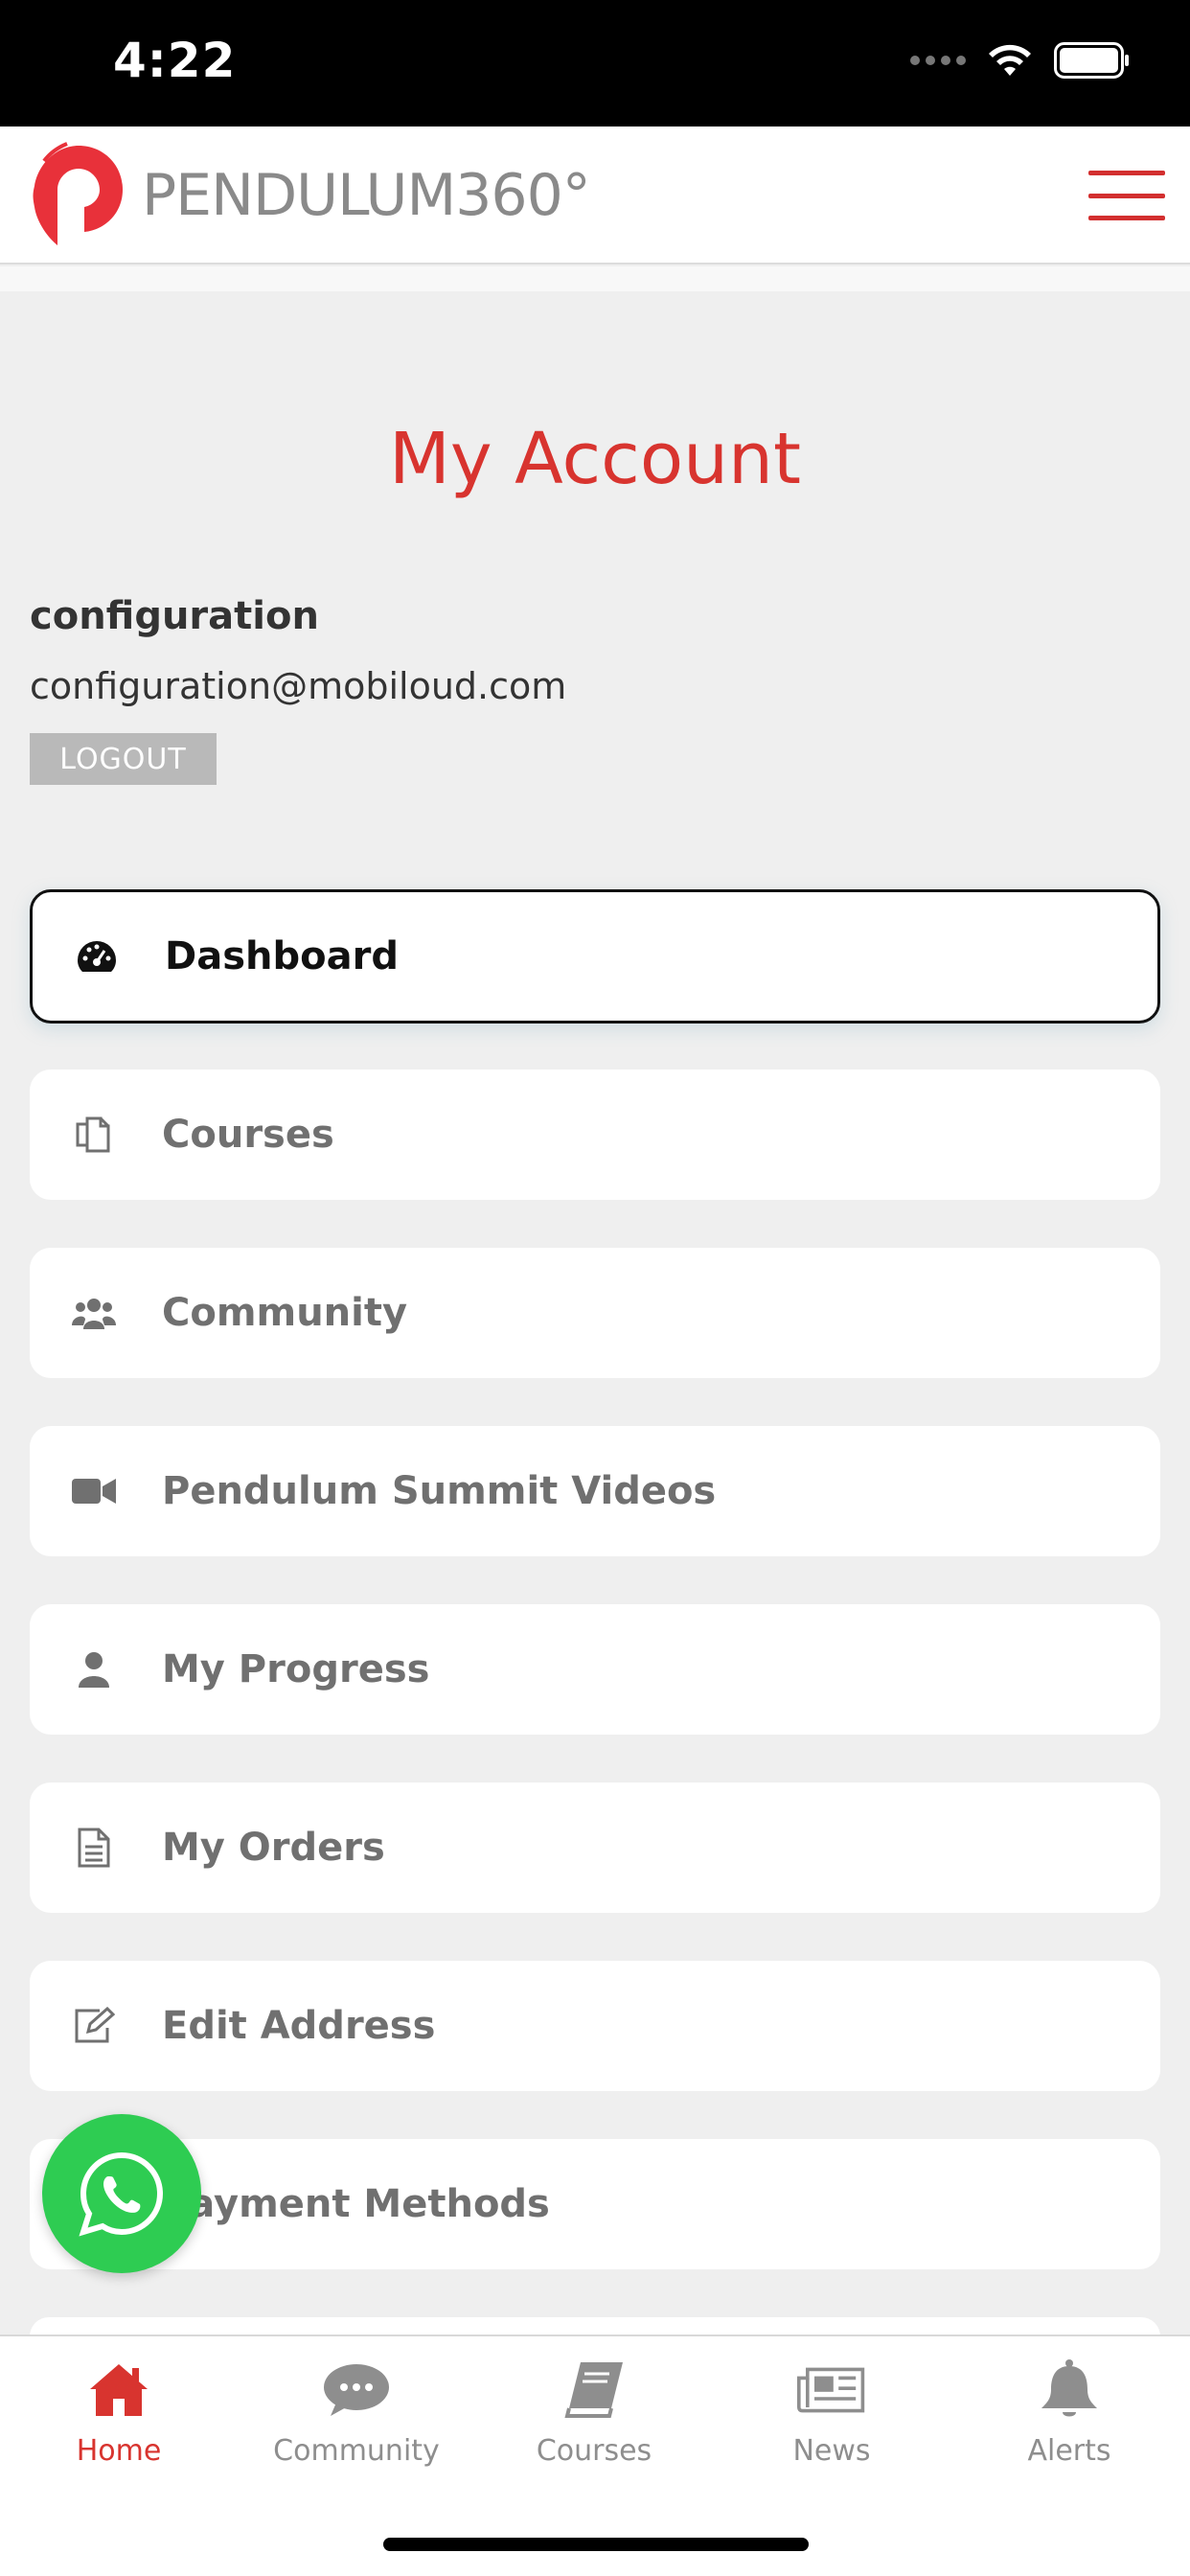 Image resolution: width=1190 pixels, height=2576 pixels. I want to click on tab-label-community: Community, so click(357, 2451).